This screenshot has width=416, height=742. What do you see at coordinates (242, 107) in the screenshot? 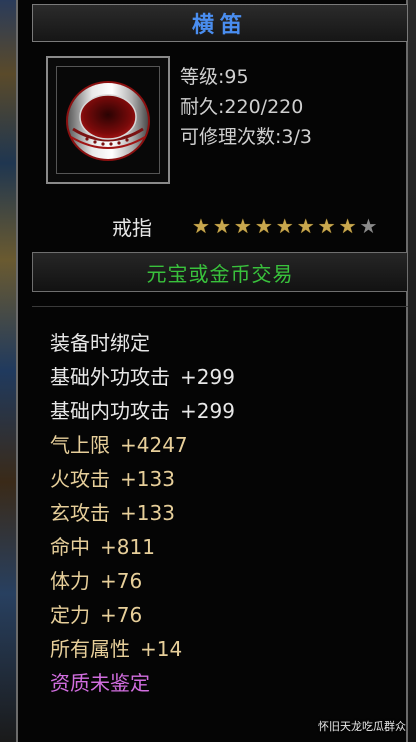
I see `item-durability: 耐久:220/220` at bounding box center [242, 107].